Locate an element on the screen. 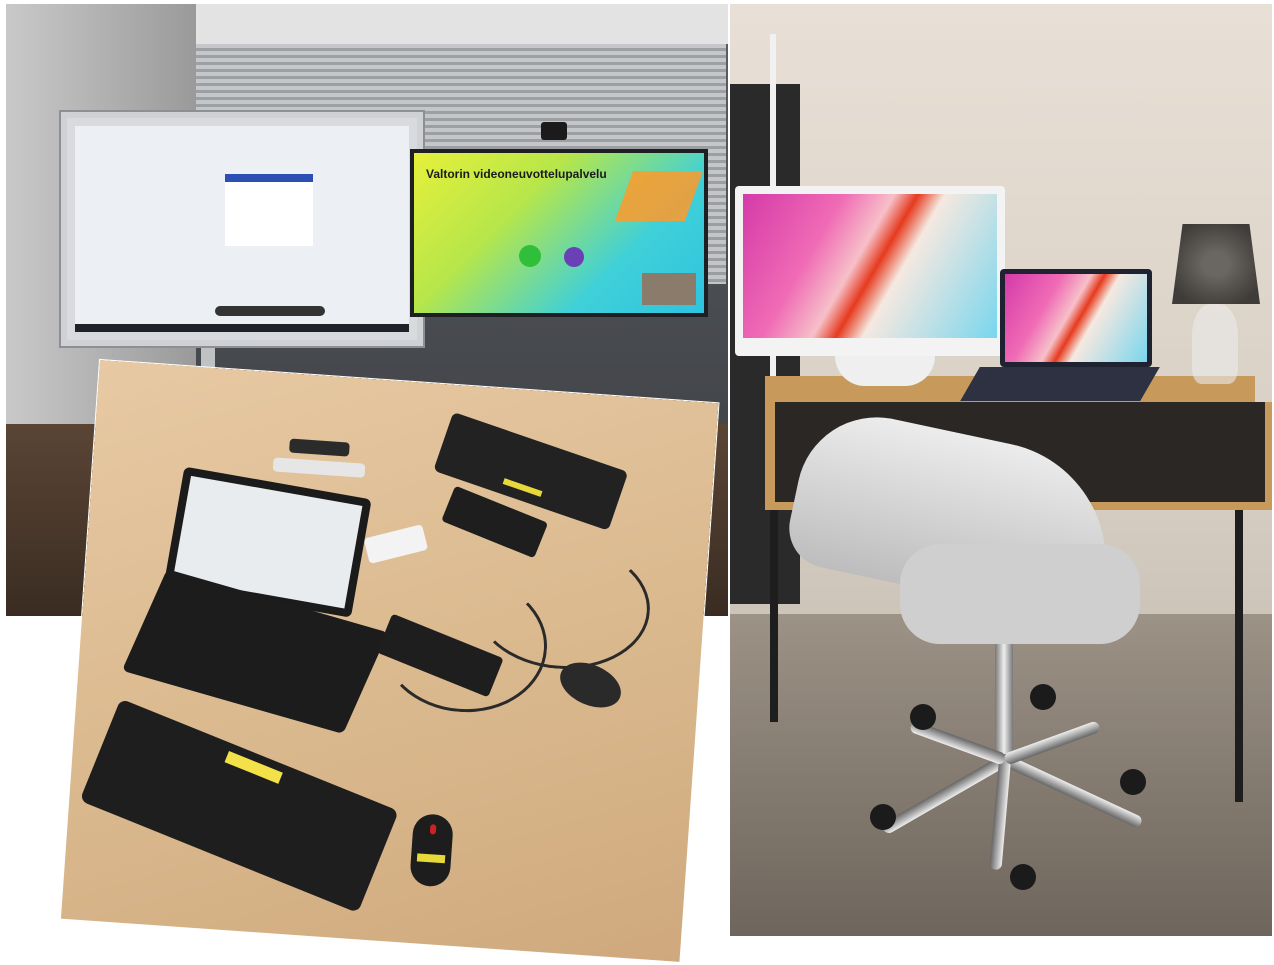 The width and height of the screenshot is (1274, 965). power-strip is located at coordinates (396, 544).